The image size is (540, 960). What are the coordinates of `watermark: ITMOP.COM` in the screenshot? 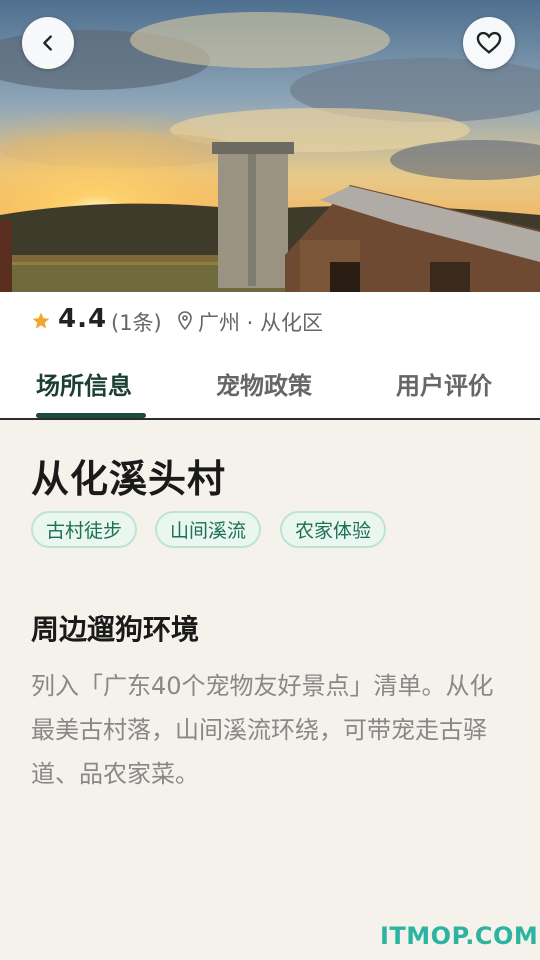 It's located at (459, 936).